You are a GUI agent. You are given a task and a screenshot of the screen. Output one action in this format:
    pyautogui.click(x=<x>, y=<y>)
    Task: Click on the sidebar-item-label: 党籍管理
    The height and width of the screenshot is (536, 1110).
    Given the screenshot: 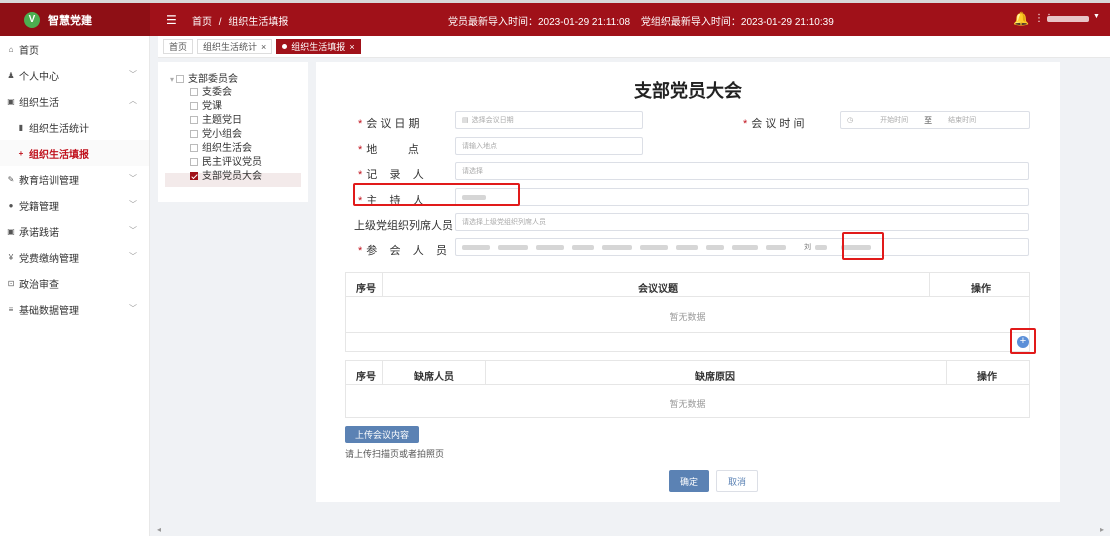 What is the action you would take?
    pyautogui.click(x=39, y=207)
    